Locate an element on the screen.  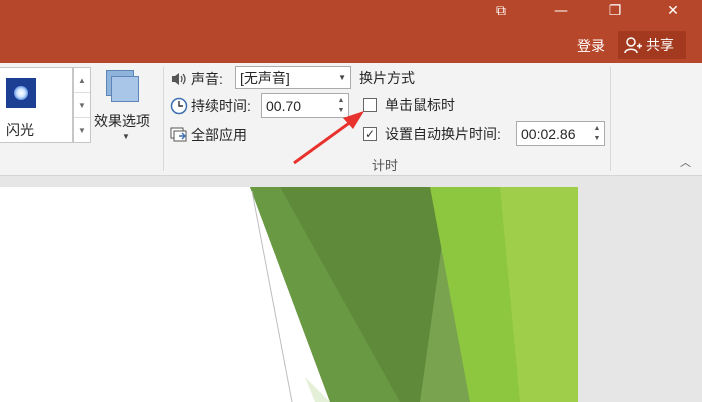
login-link: 登录 is located at coordinates (591, 46).